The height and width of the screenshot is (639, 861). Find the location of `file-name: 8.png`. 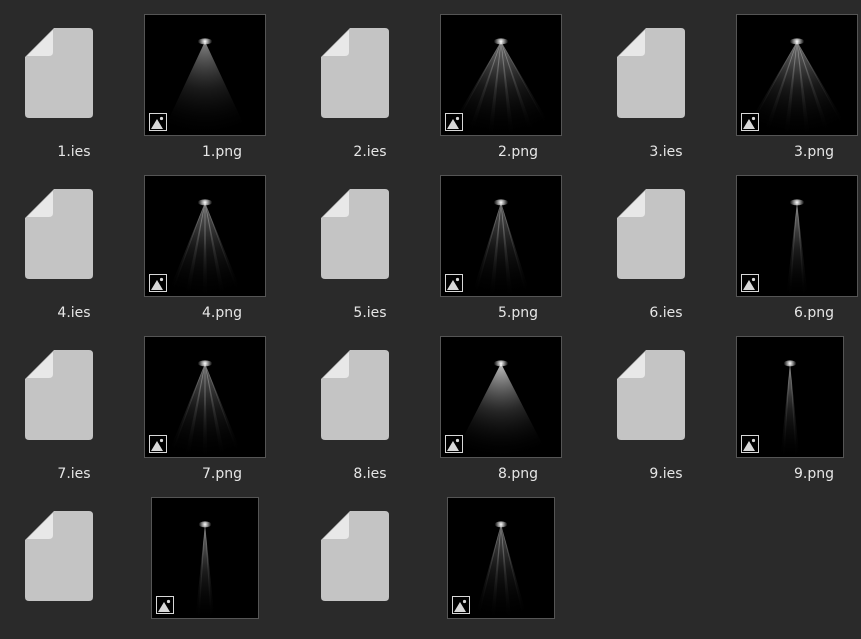

file-name: 8.png is located at coordinates (517, 474).